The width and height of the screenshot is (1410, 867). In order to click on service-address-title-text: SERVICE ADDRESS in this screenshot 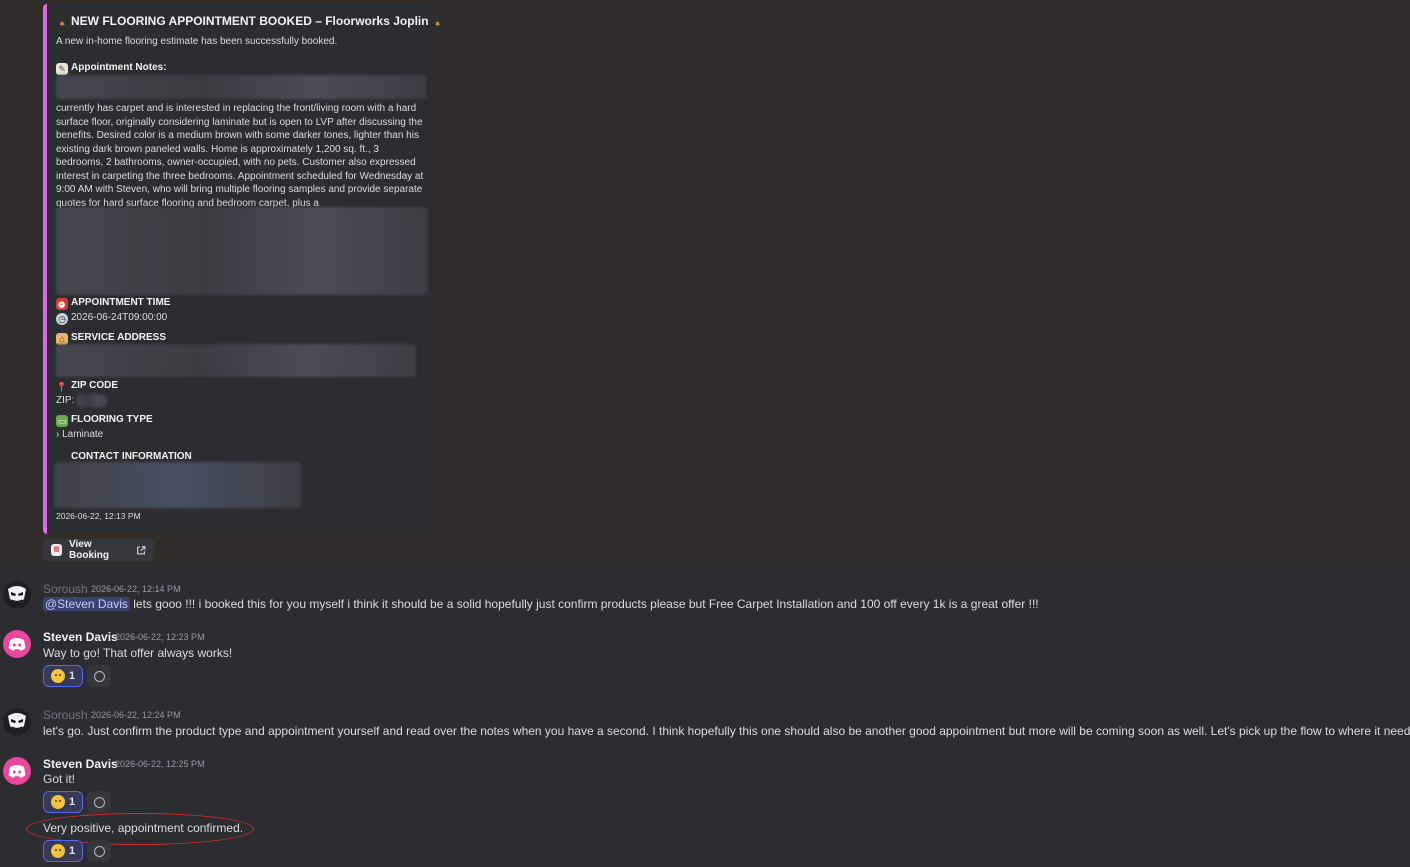, I will do `click(119, 337)`.